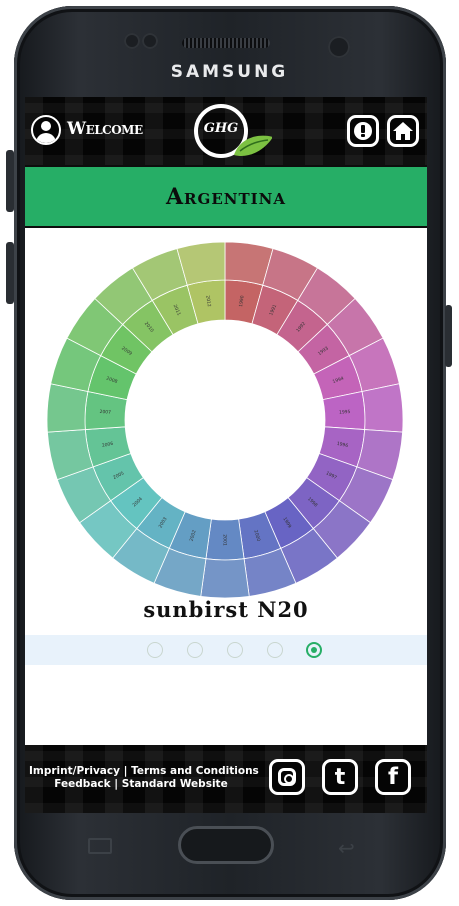 This screenshot has width=459, height=906. What do you see at coordinates (226, 650) in the screenshot?
I see `pager` at bounding box center [226, 650].